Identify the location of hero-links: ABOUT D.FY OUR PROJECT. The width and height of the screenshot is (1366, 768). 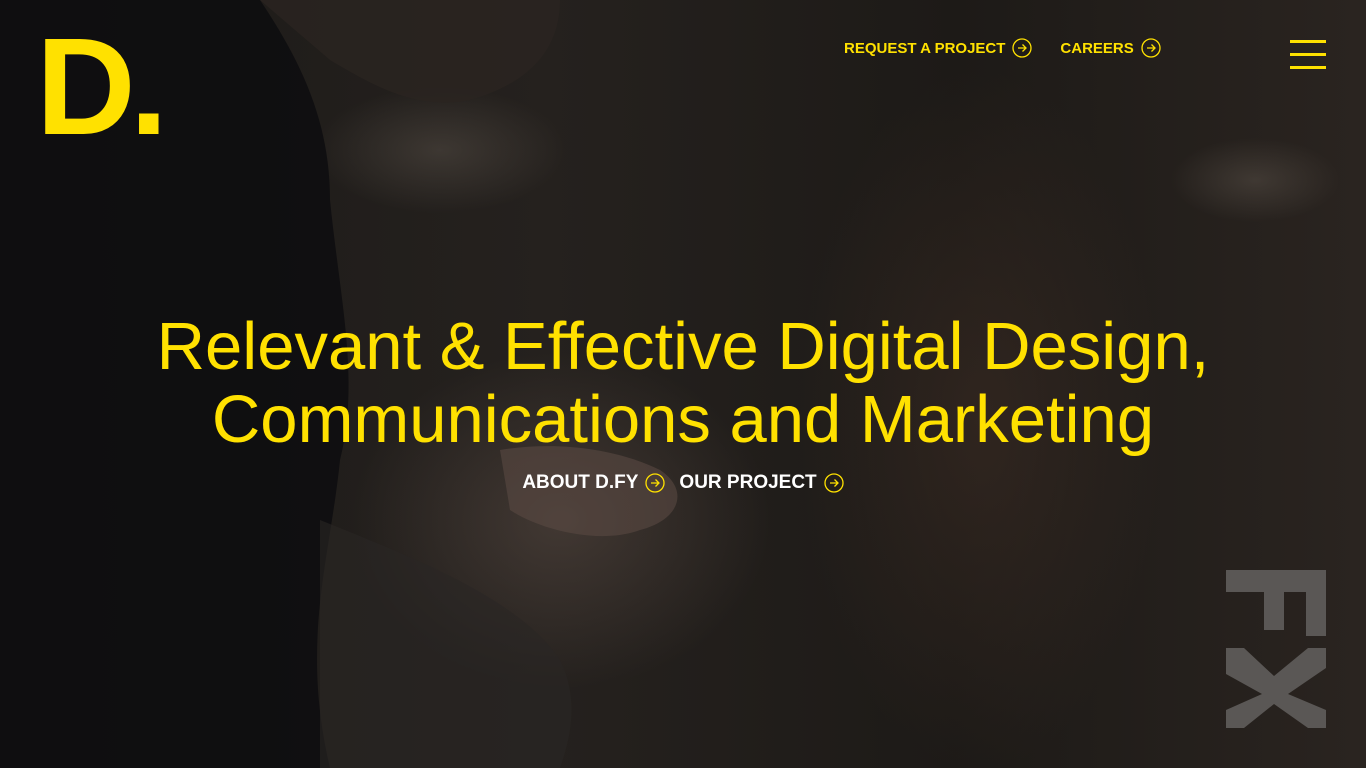
(683, 483).